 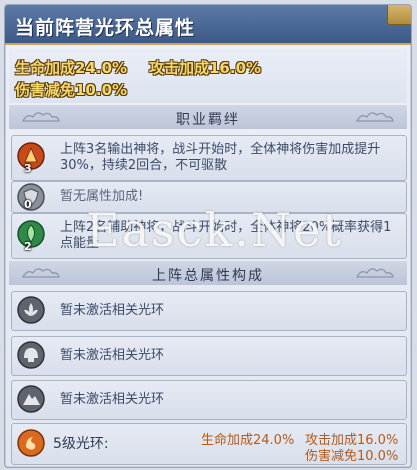 I want to click on lotus-emblem-icon, so click(x=31, y=310).